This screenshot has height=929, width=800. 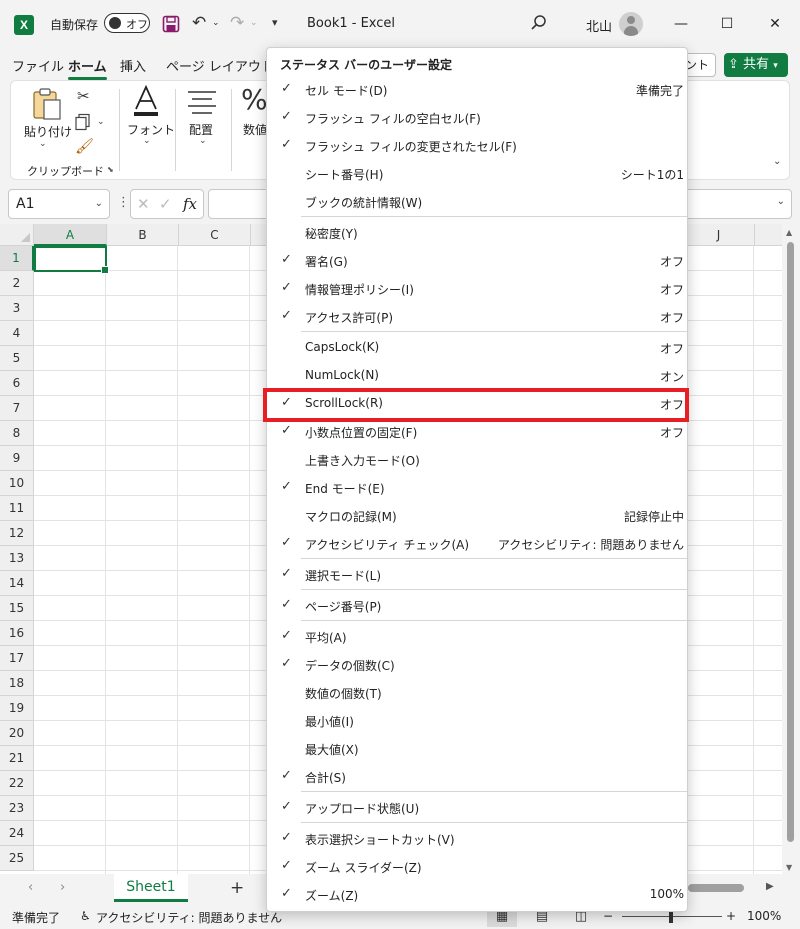 I want to click on active-cell, so click(x=71, y=260).